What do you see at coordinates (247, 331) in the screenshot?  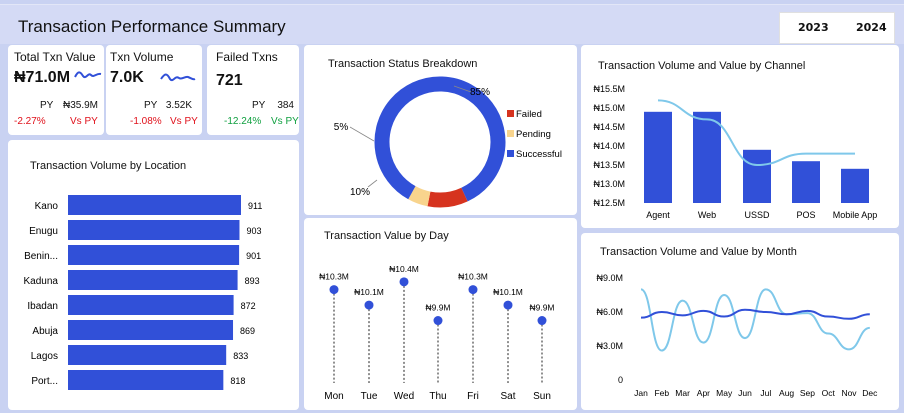 I see `location-data-label: 869` at bounding box center [247, 331].